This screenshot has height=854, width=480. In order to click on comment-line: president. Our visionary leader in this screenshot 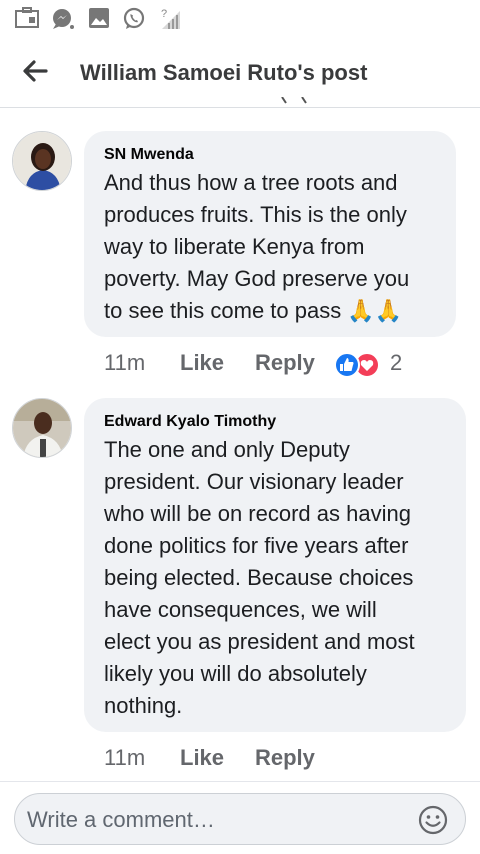, I will do `click(254, 481)`.